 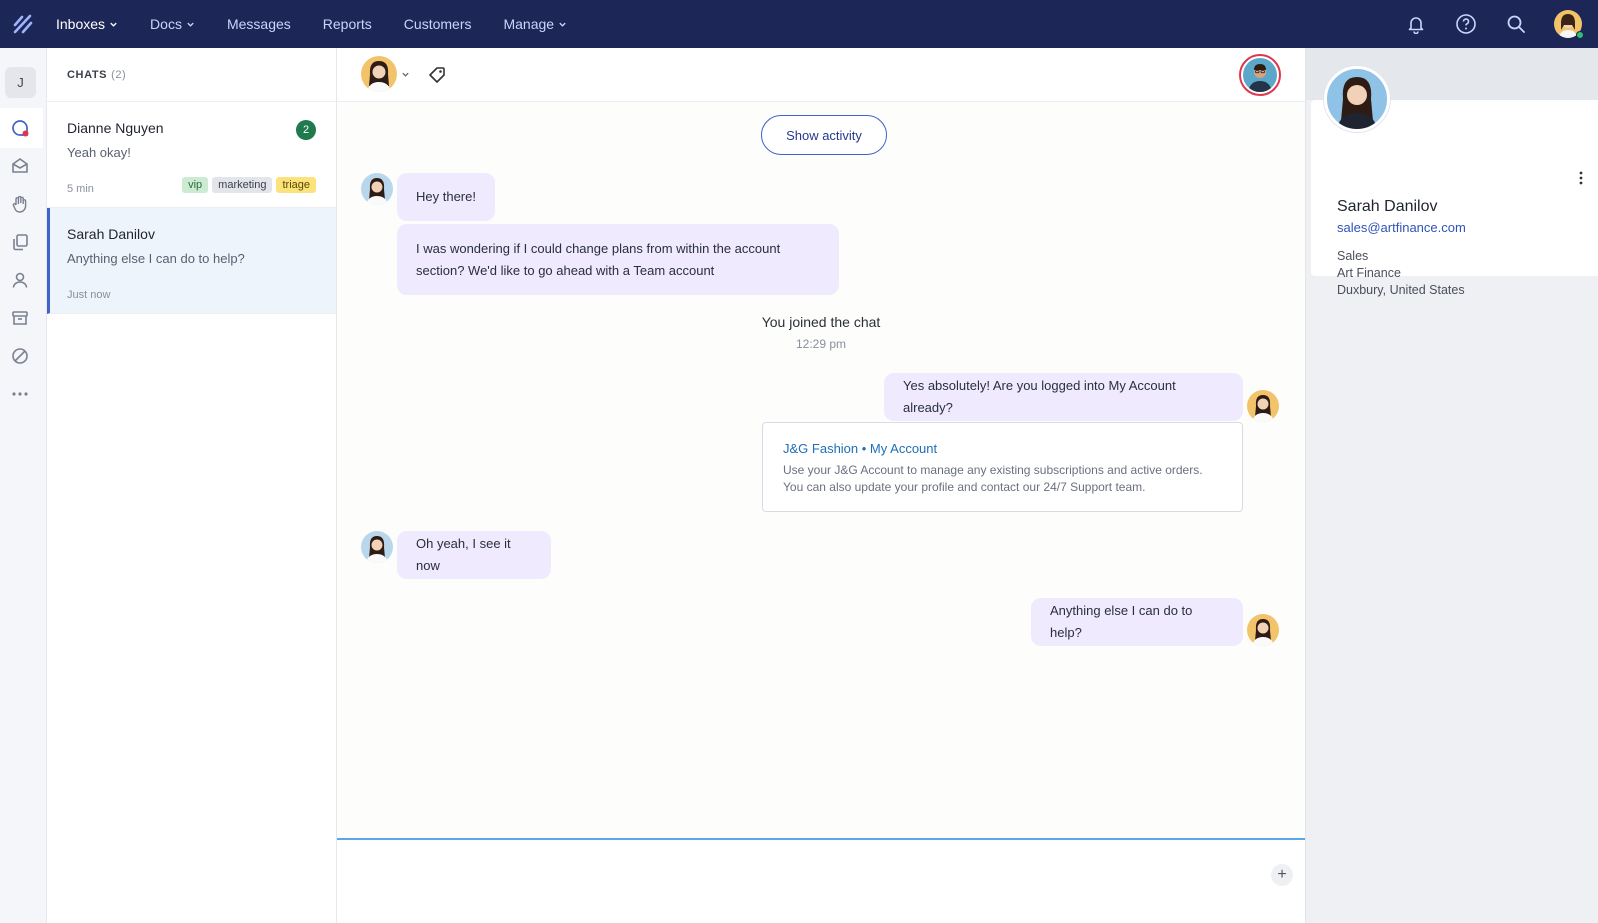 I want to click on customer-profile-avatar, so click(x=1357, y=99).